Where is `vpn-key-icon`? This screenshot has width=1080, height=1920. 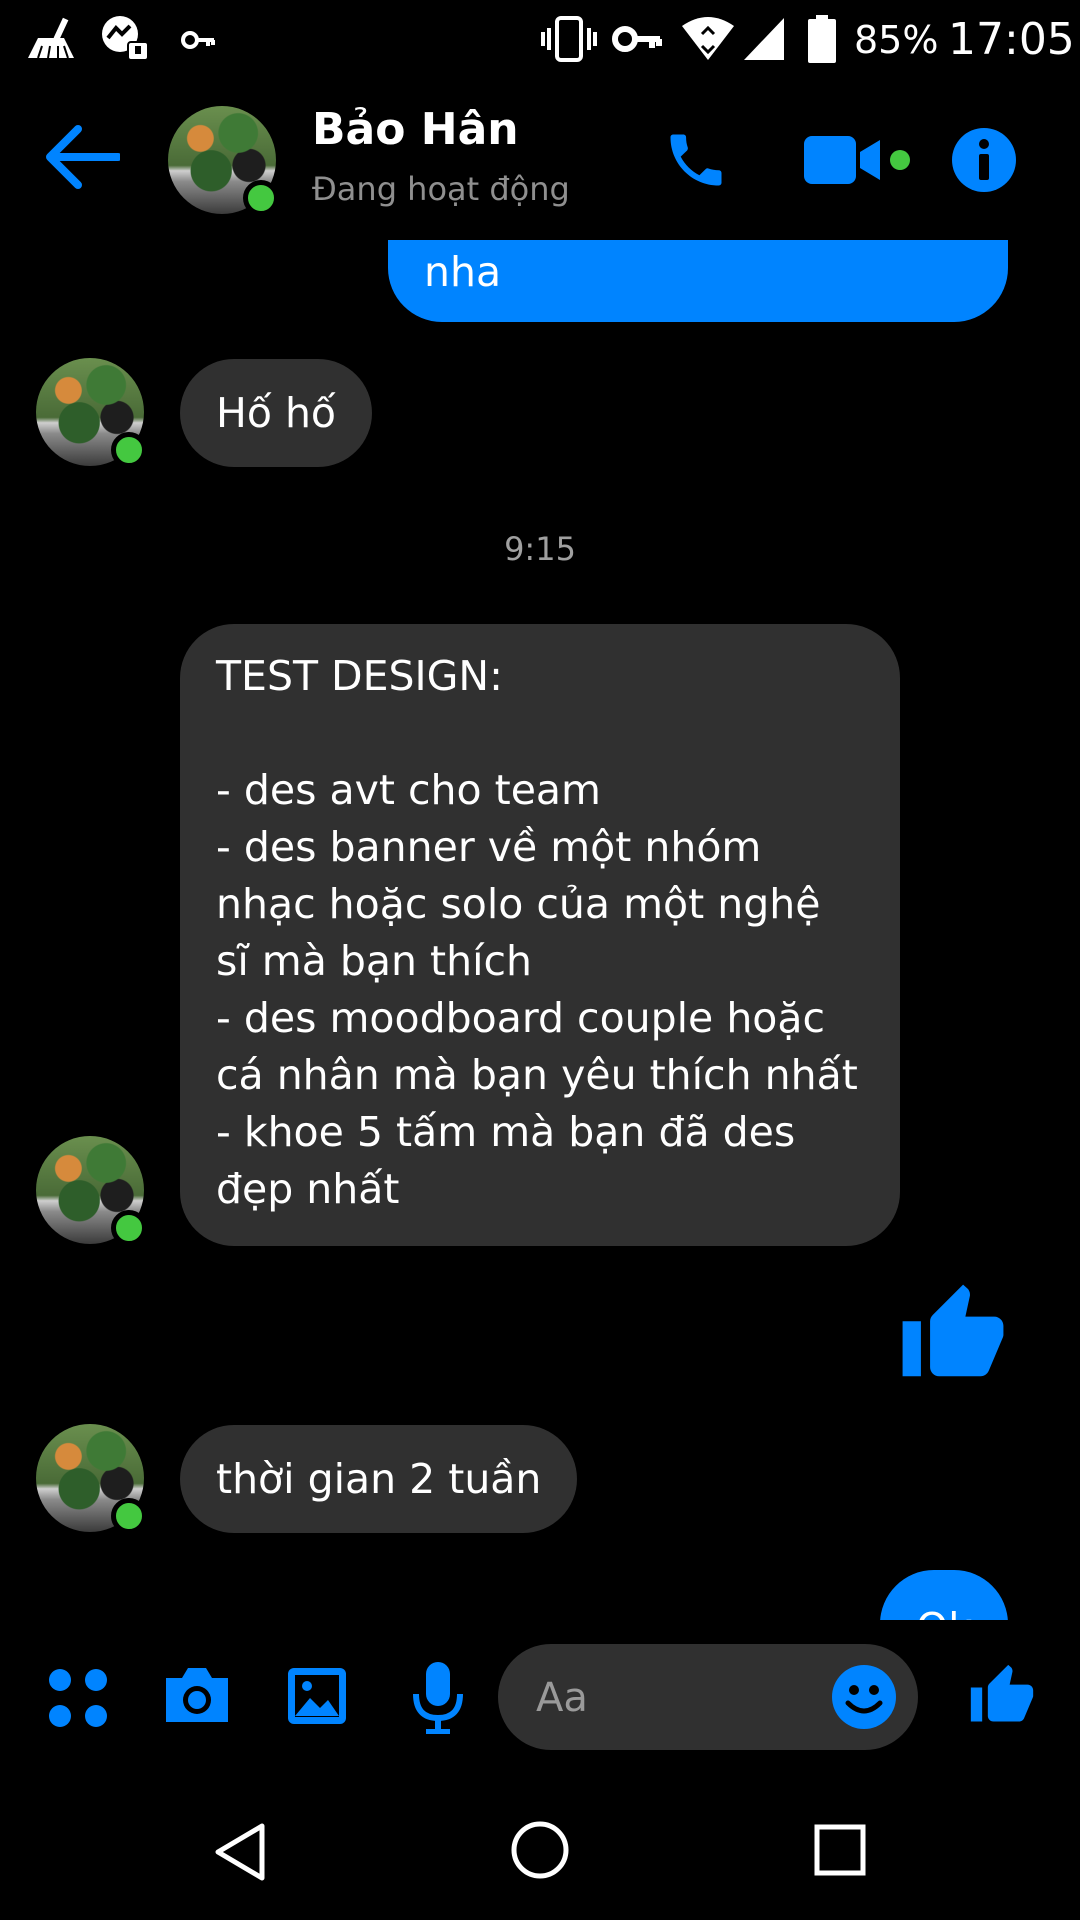 vpn-key-icon is located at coordinates (198, 40).